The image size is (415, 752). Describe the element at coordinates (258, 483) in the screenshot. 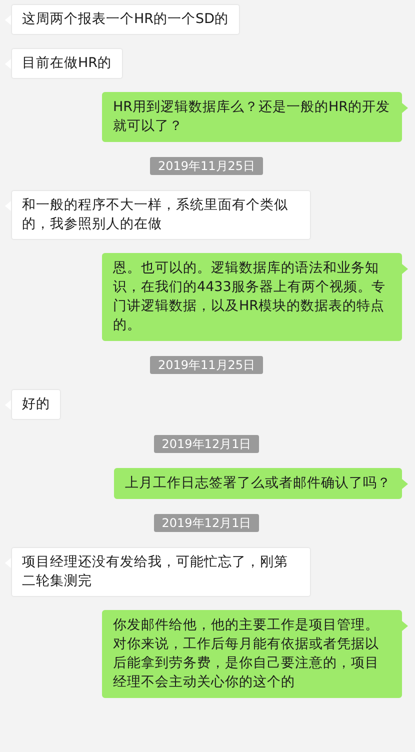

I see `message-bubble: 上月工作日志签署了么或者邮件确认了吗？` at that location.